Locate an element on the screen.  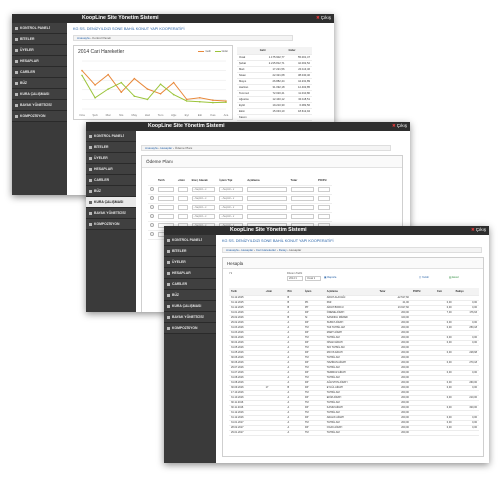
line-chart: Oca Şub Mar Nis May Haz Tem Ağu Eyl Eki Kas Ara is located at coordinates (154, 88).